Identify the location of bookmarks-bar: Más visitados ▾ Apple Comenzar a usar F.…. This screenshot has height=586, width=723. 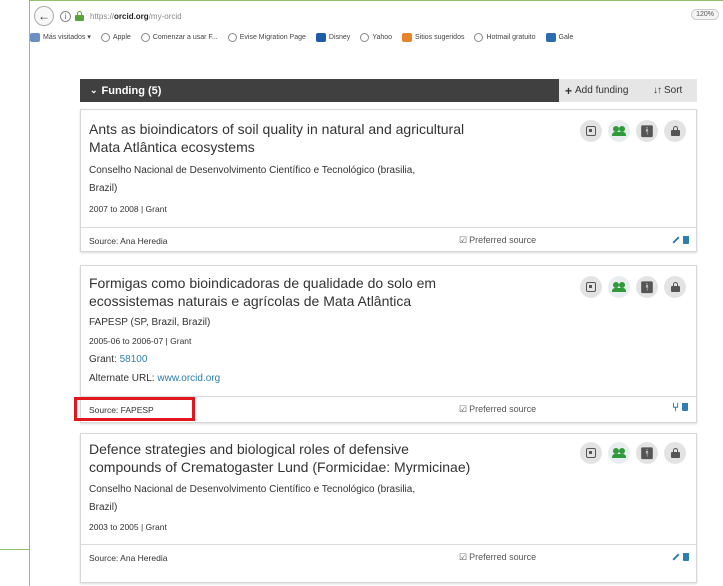
(376, 37).